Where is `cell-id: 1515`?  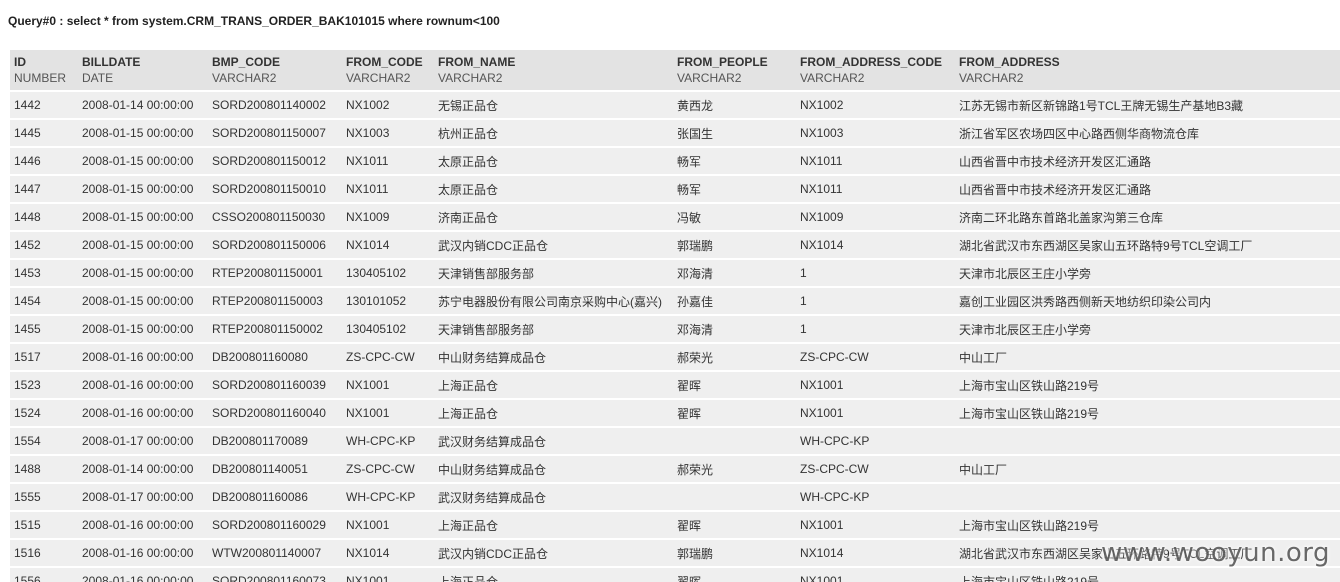
cell-id: 1515 is located at coordinates (44, 525).